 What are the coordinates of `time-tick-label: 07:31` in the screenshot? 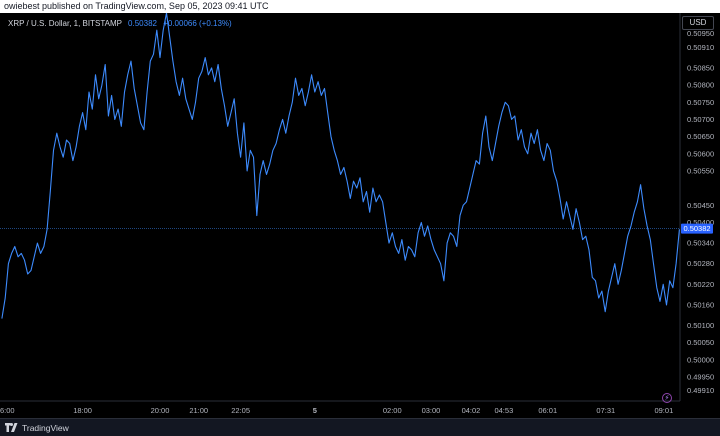 It's located at (605, 410).